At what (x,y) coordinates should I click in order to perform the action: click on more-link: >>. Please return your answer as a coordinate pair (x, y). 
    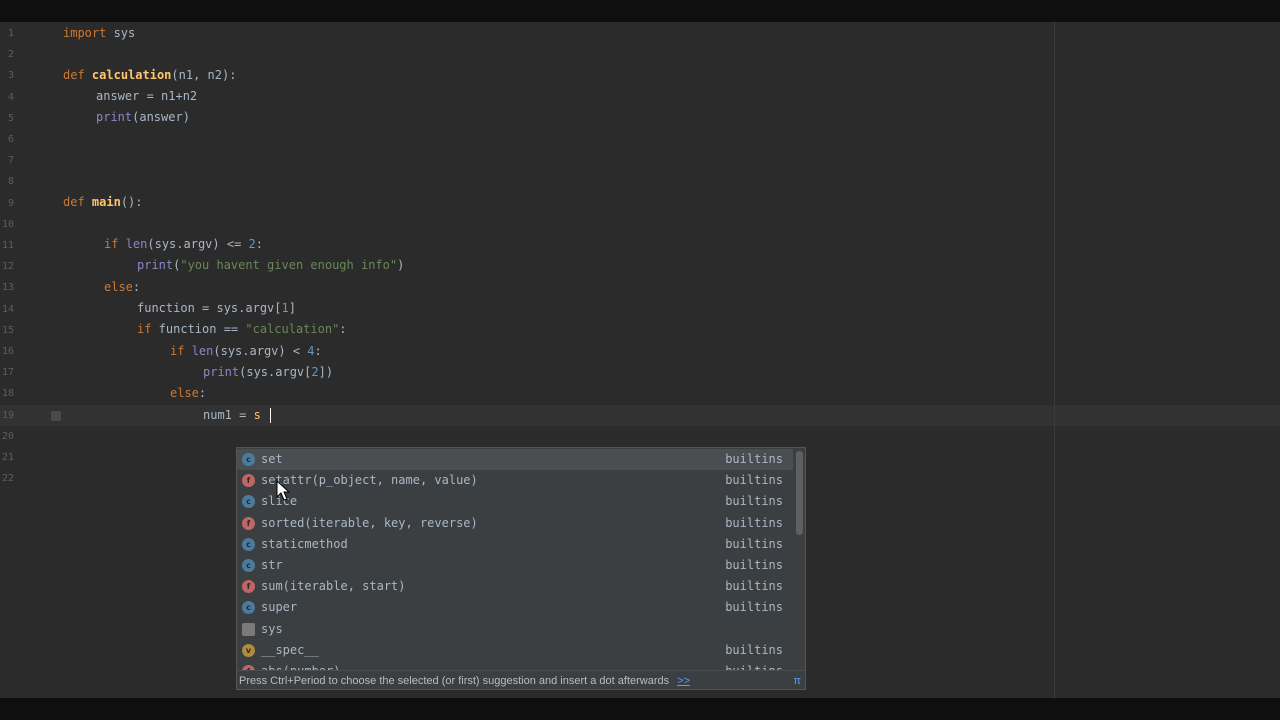
    Looking at the image, I should click on (683, 681).